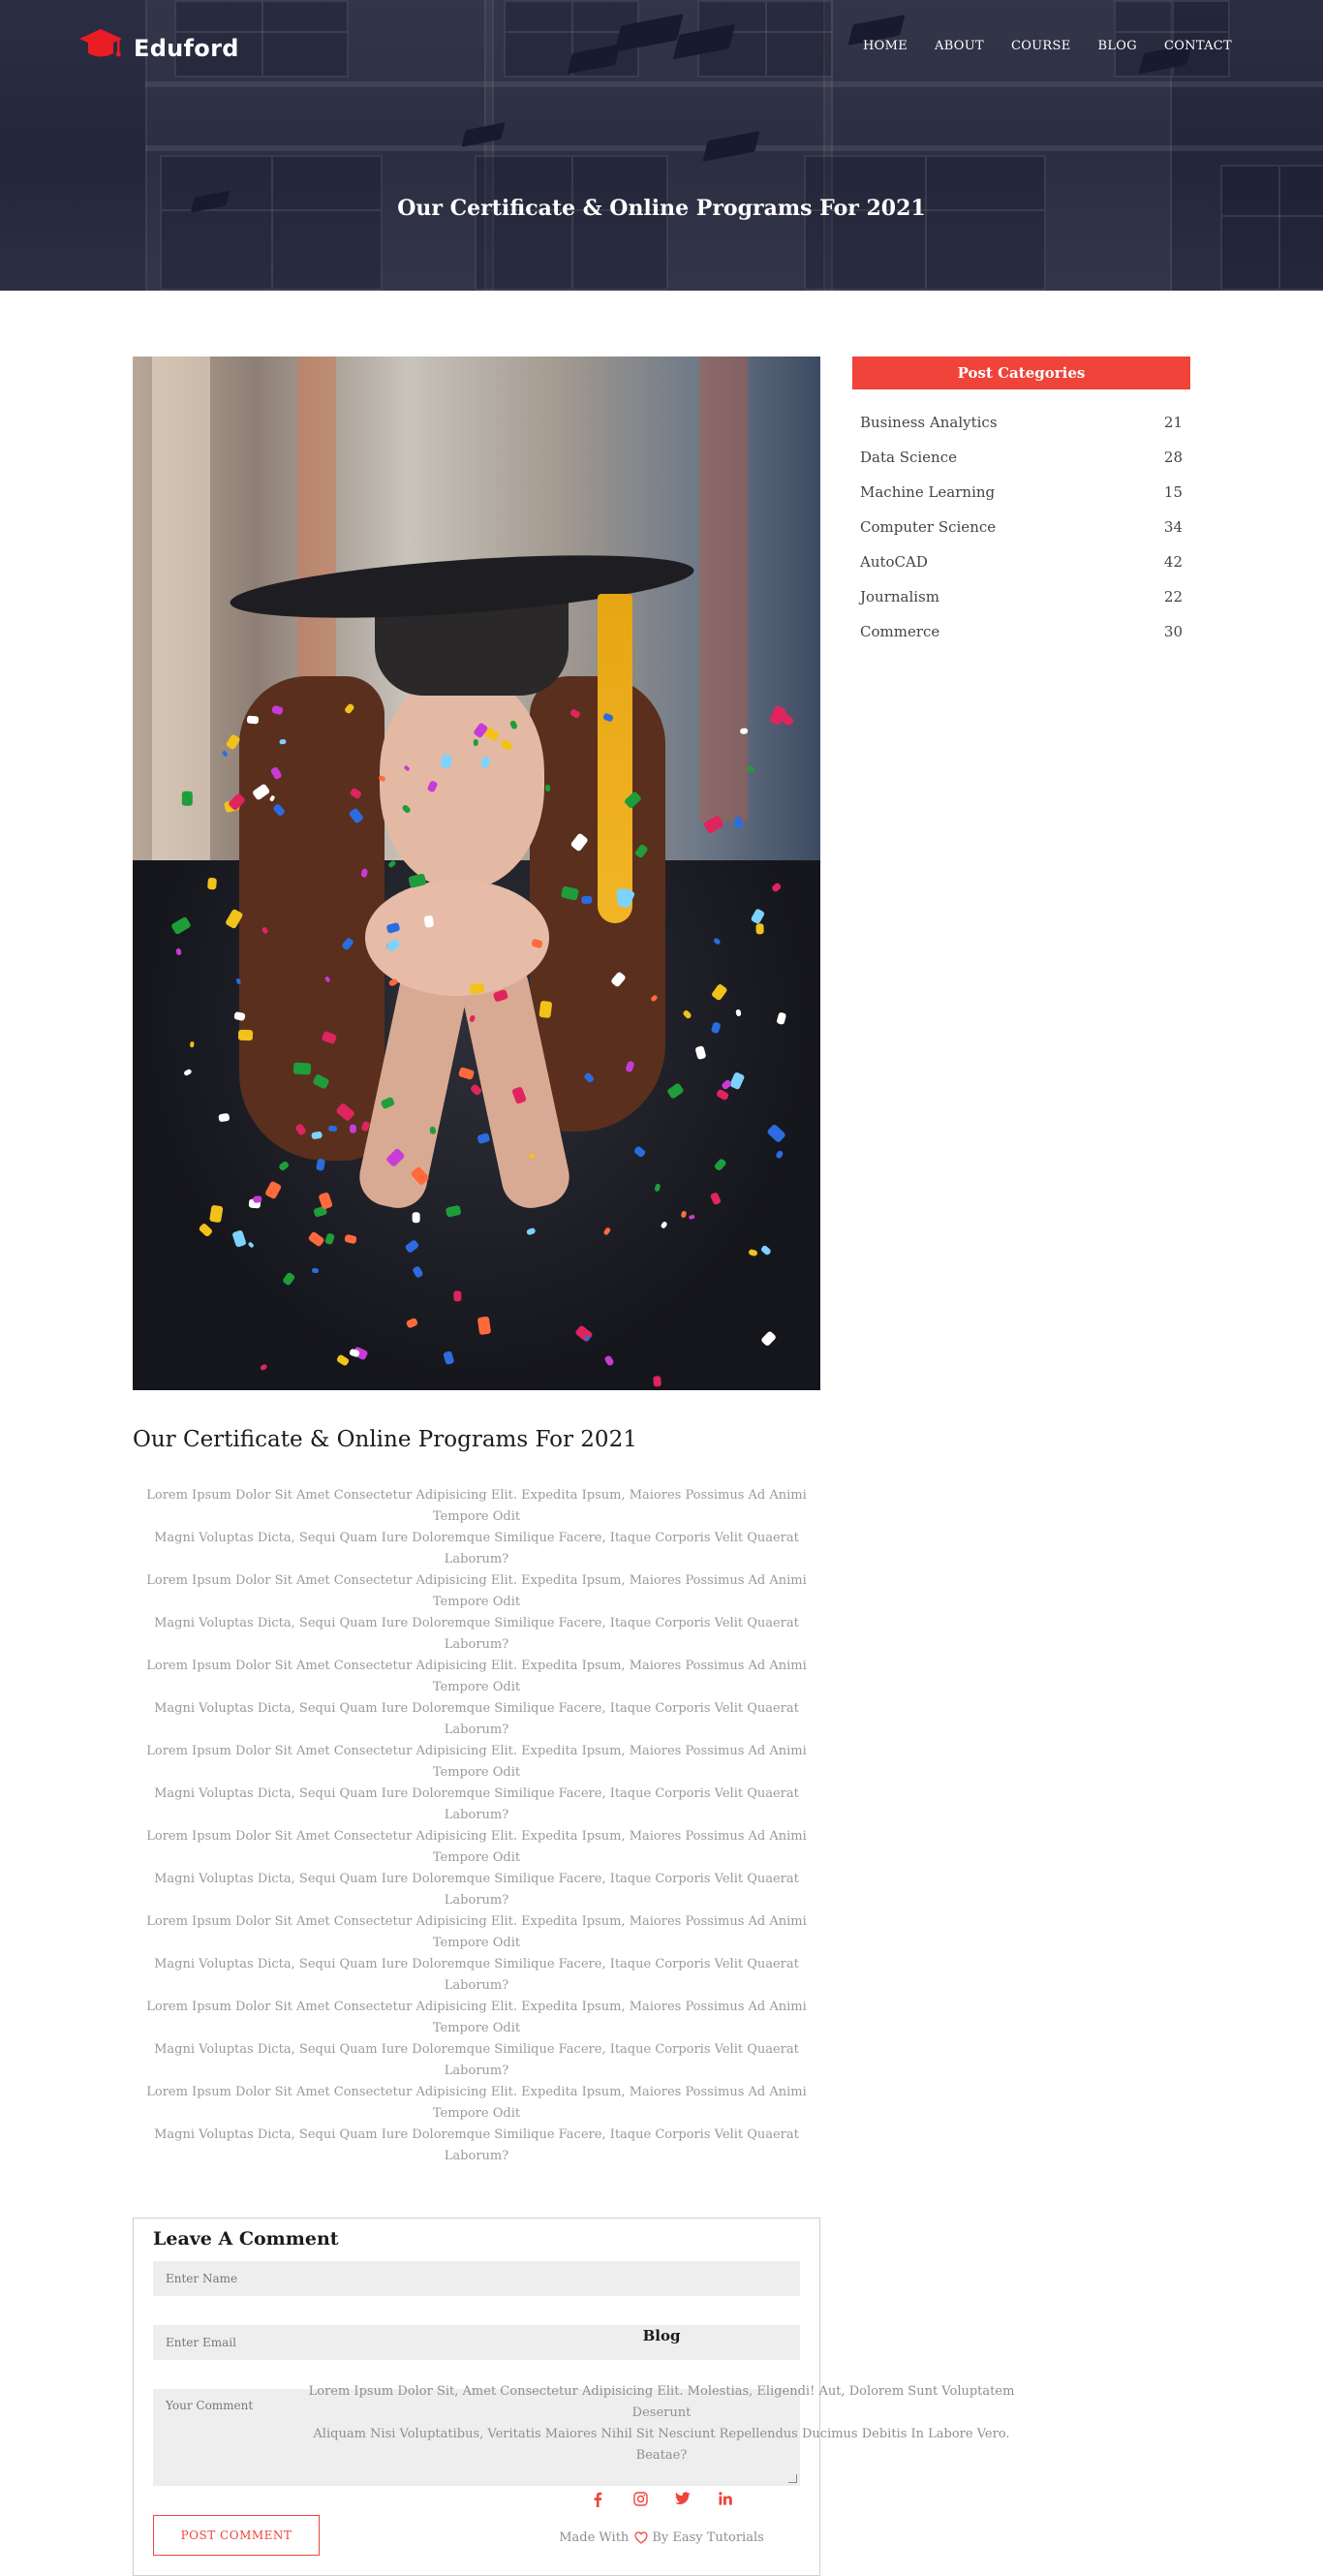 This screenshot has height=2576, width=1323. What do you see at coordinates (101, 48) in the screenshot?
I see `graduation-cap-icon` at bounding box center [101, 48].